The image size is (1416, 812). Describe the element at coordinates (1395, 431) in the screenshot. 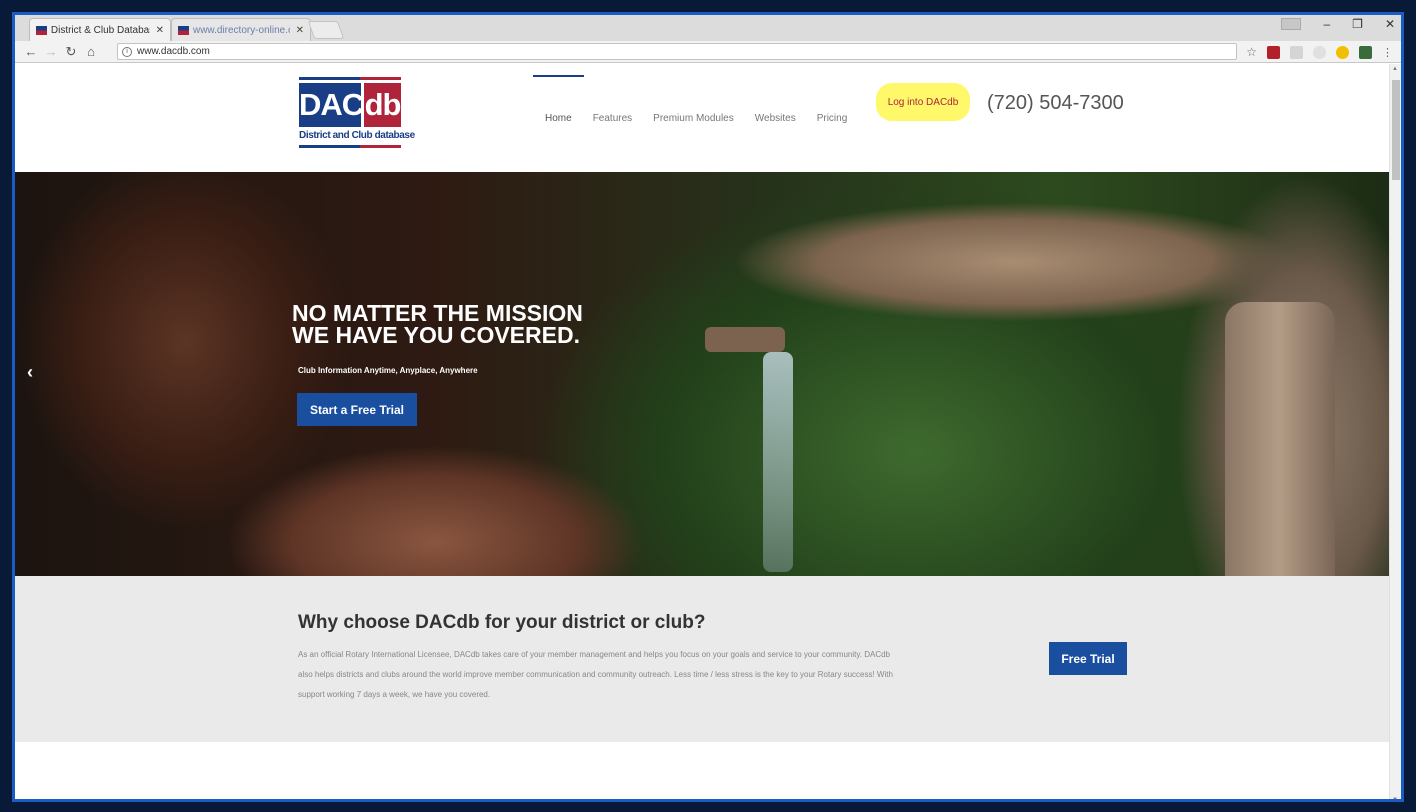

I see `page-scrollbar: ▲ ▼` at that location.